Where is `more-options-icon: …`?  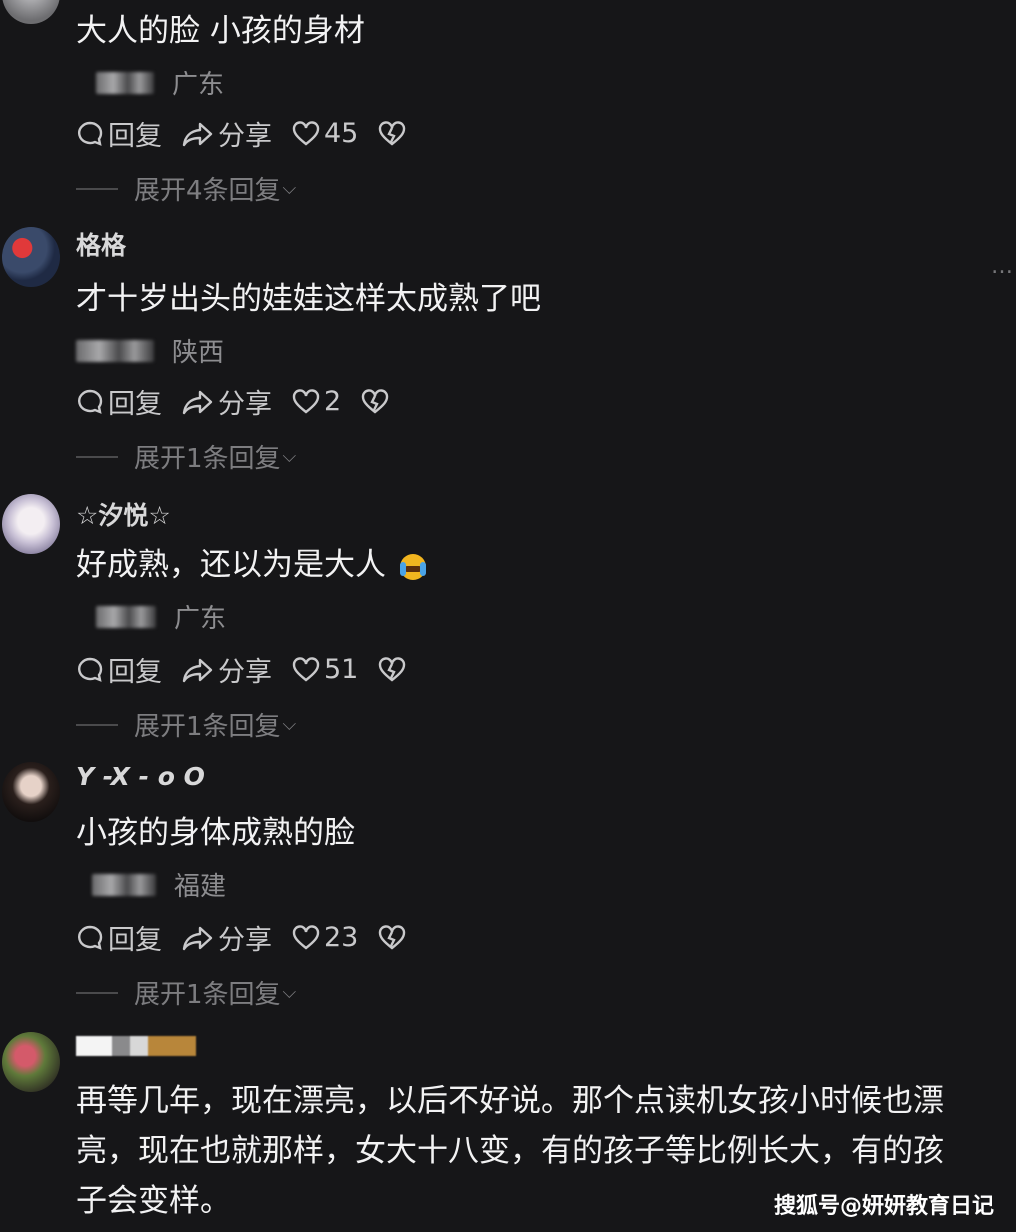
more-options-icon: … is located at coordinates (1002, 266).